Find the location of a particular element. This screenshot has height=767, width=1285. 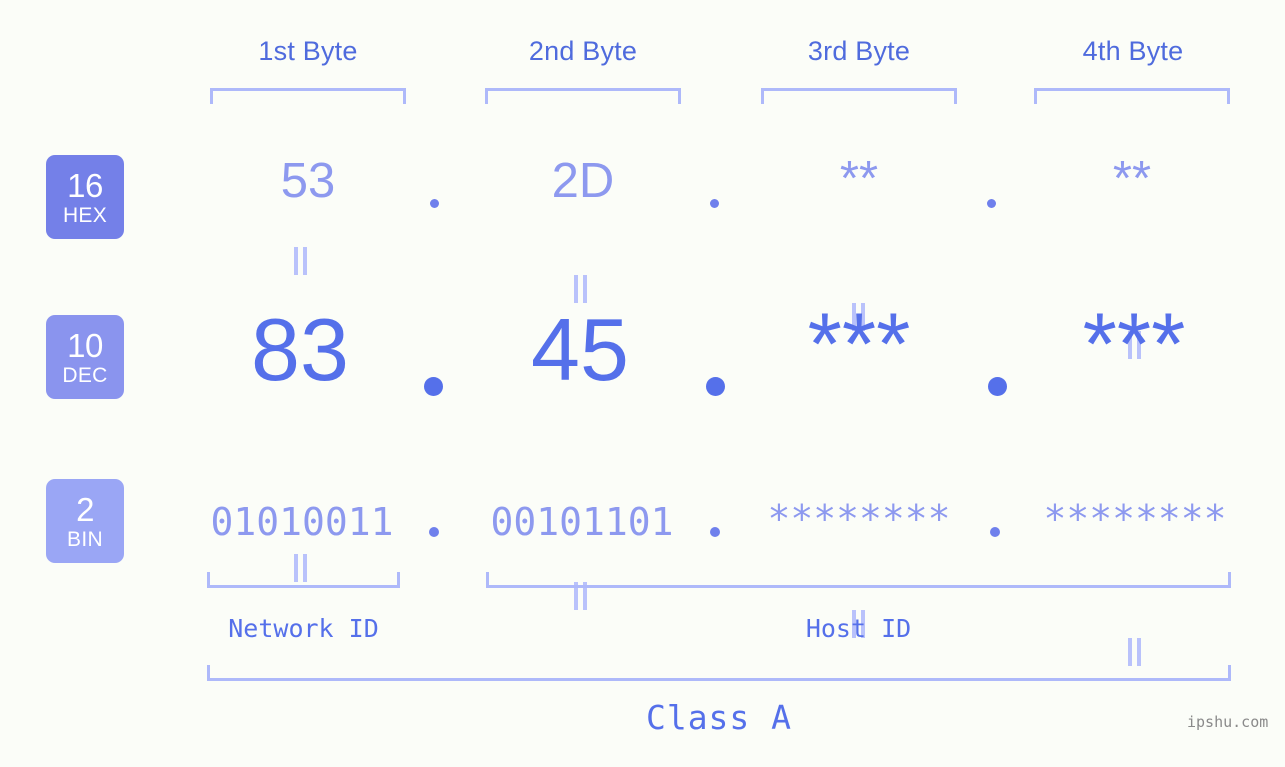

dec-byte-1: 83 is located at coordinates (300, 349).